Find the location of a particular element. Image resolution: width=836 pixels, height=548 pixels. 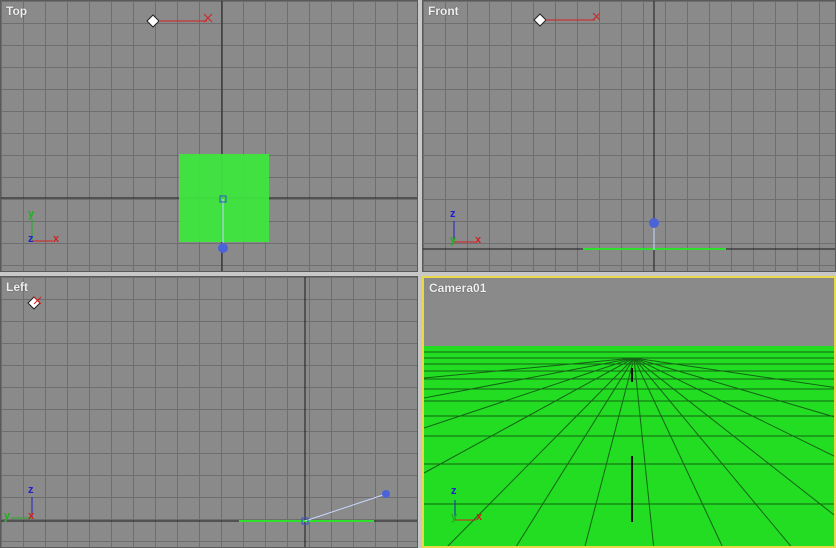

plane-object is located at coordinates (224, 198).